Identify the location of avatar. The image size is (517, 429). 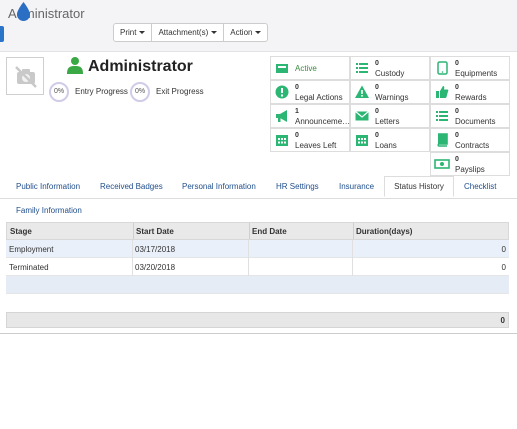
(25, 76).